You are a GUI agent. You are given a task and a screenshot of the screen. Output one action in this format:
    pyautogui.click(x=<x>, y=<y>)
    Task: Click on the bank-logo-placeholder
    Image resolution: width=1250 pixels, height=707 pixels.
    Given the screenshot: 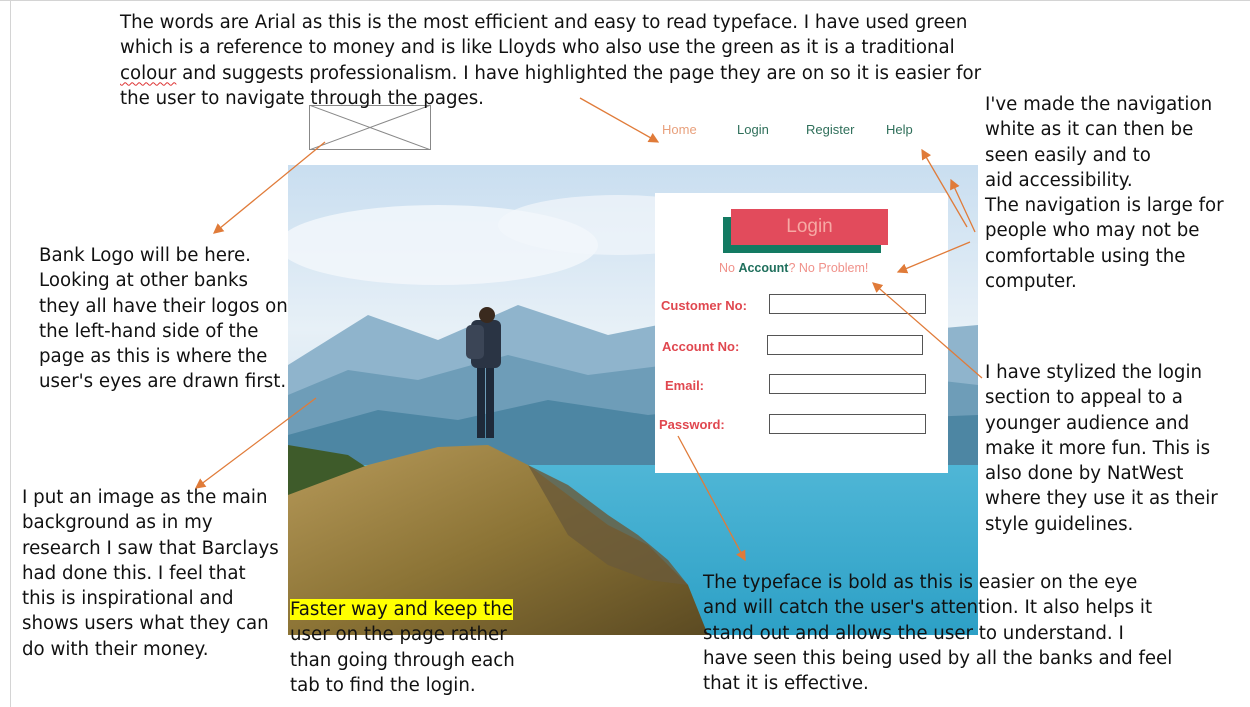 What is the action you would take?
    pyautogui.click(x=370, y=127)
    